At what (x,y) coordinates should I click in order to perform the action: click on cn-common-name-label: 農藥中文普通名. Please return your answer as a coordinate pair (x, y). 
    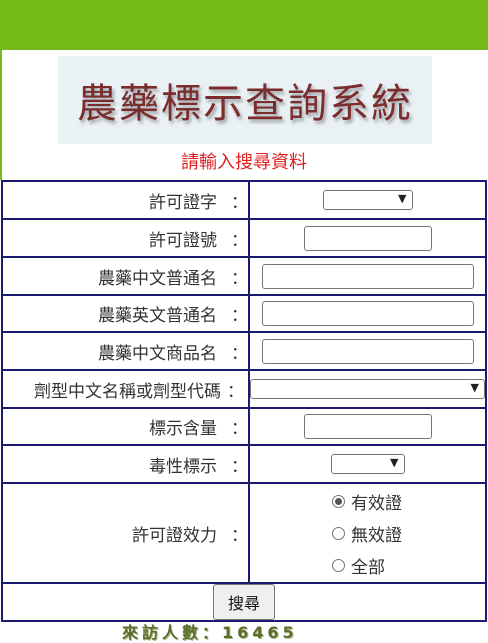
    Looking at the image, I should click on (157, 278).